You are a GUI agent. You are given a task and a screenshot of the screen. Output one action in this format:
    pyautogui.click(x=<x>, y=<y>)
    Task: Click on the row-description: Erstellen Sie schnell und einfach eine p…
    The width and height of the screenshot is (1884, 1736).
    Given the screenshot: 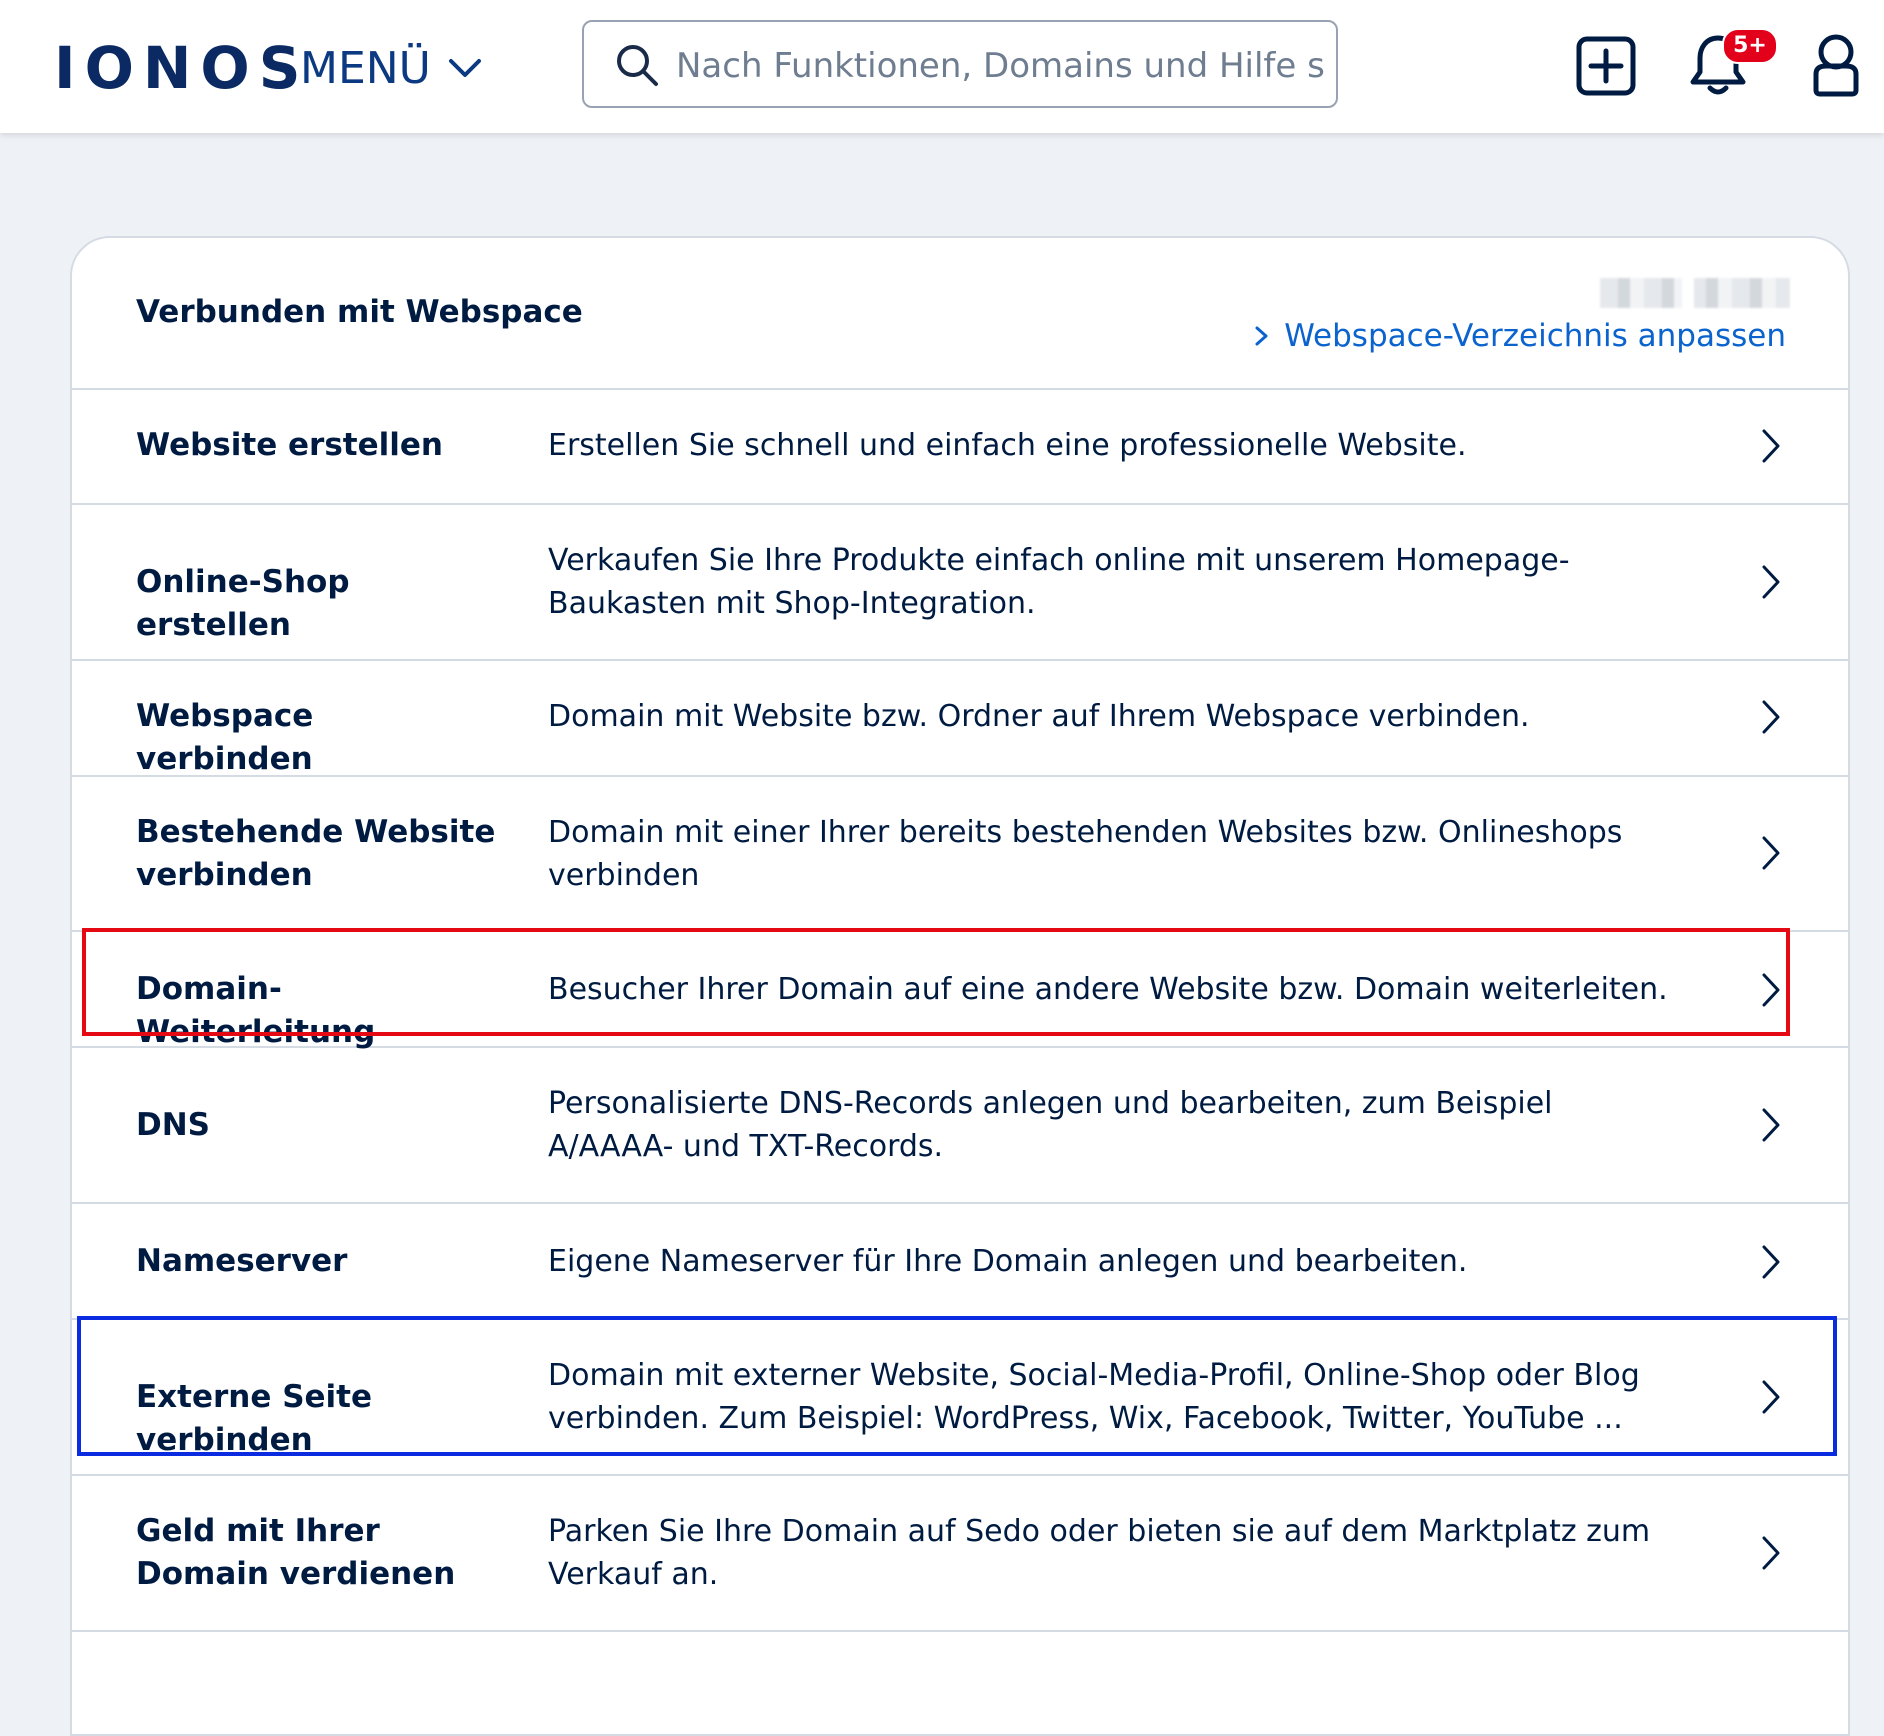 What is the action you would take?
    pyautogui.click(x=1007, y=445)
    